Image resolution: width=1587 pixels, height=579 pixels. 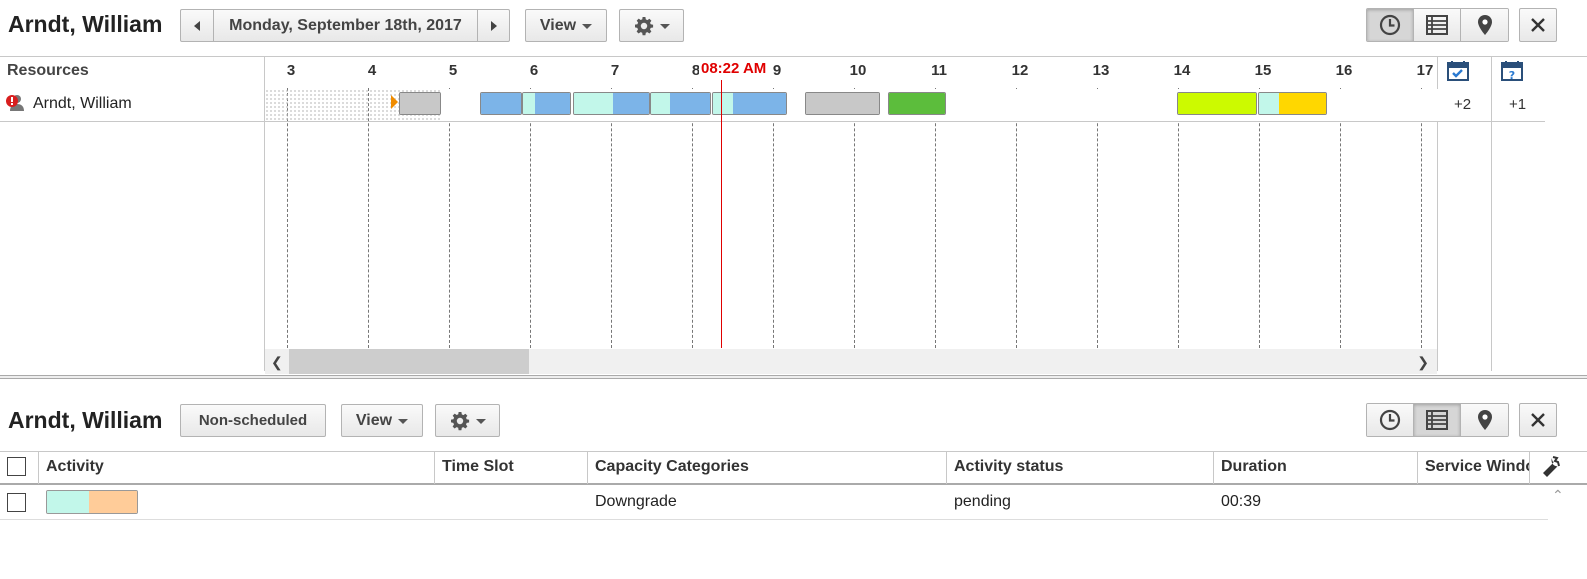 What do you see at coordinates (534, 70) in the screenshot?
I see `hour-label: 6` at bounding box center [534, 70].